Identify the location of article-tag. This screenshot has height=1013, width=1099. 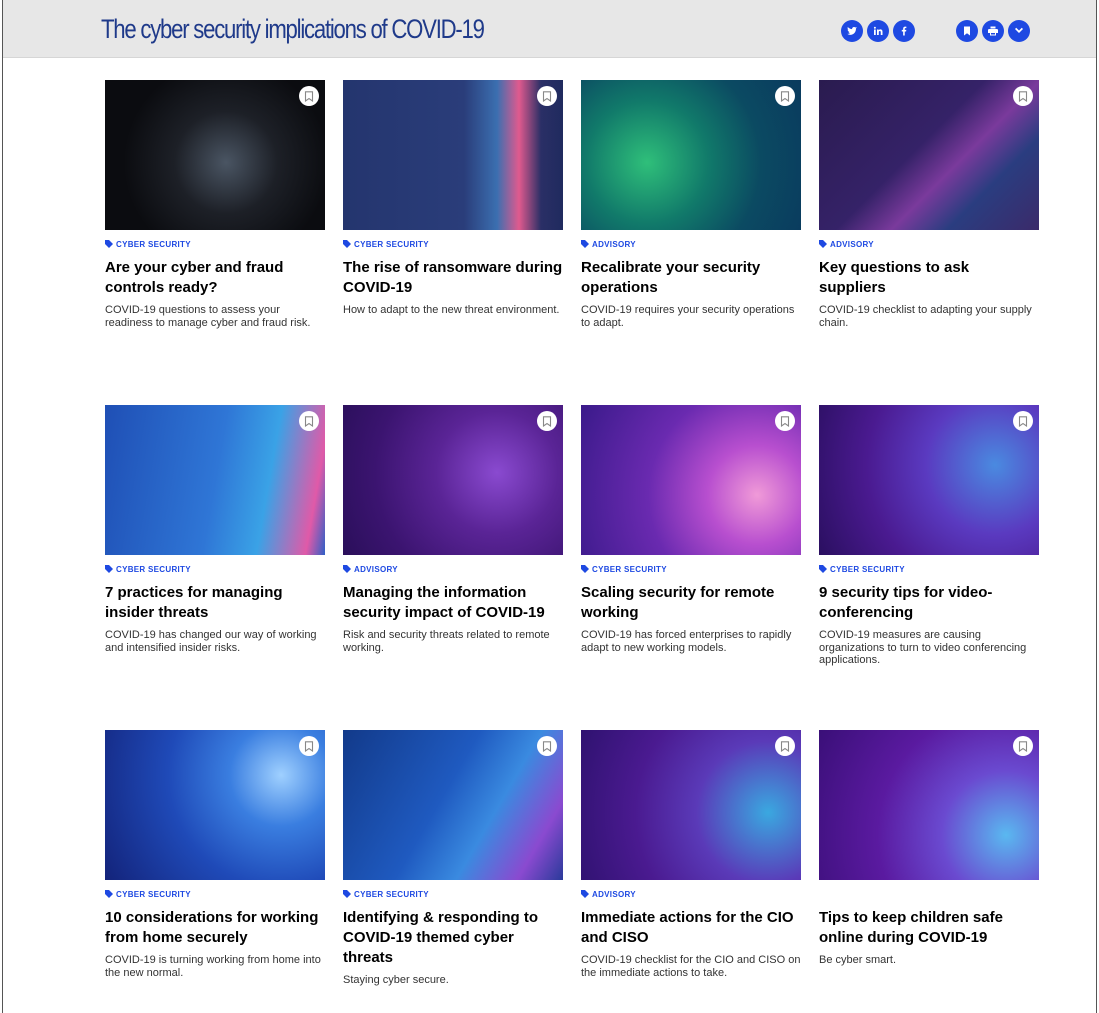
(929, 894).